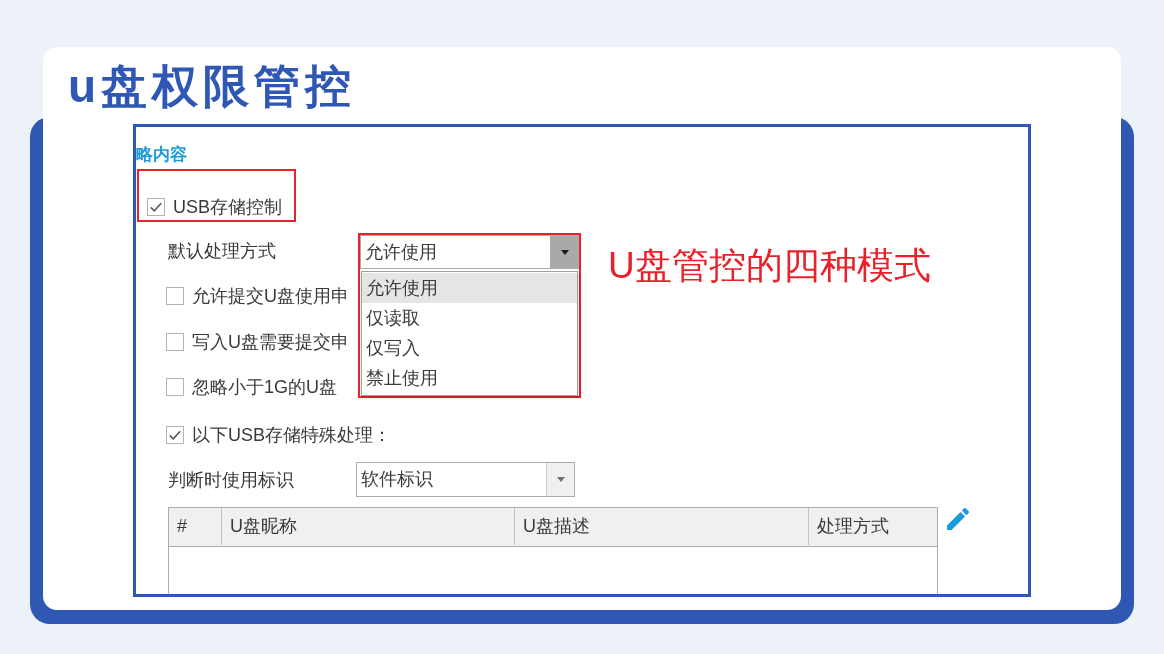 This screenshot has height=654, width=1164. I want to click on dropdown-option: 仅读取, so click(469, 318).